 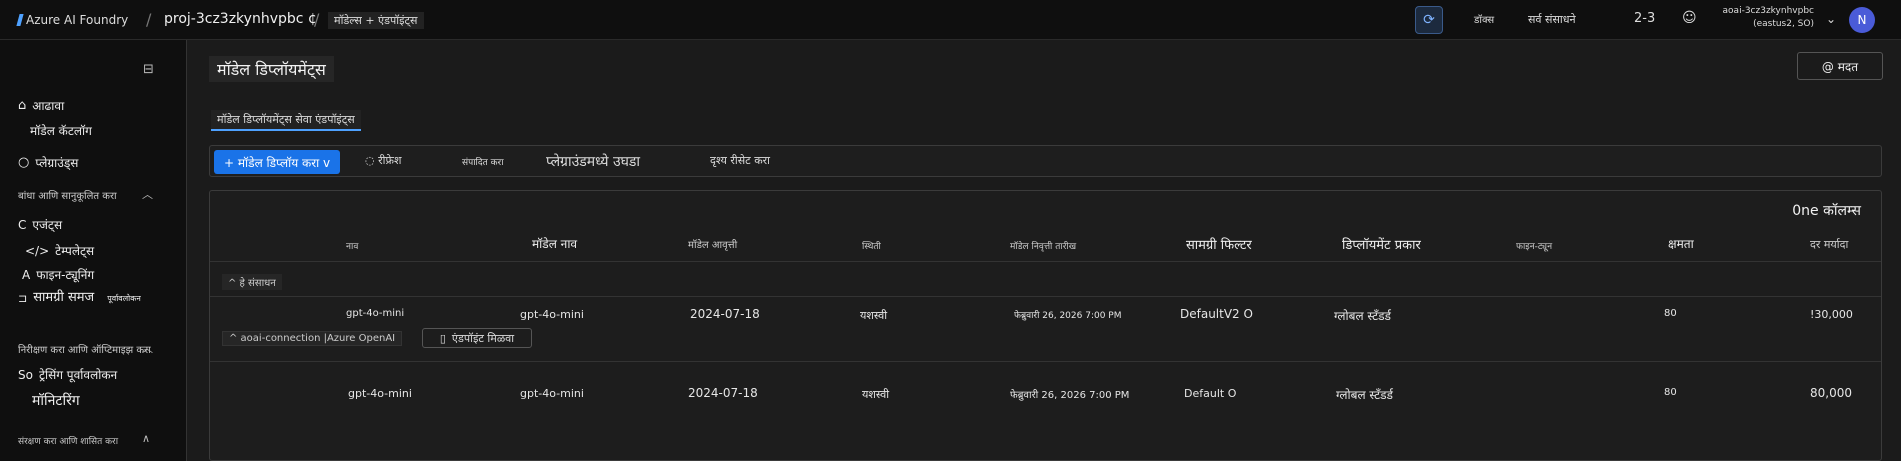 I want to click on sidebar-item-label: सामग्री समज, so click(x=64, y=297).